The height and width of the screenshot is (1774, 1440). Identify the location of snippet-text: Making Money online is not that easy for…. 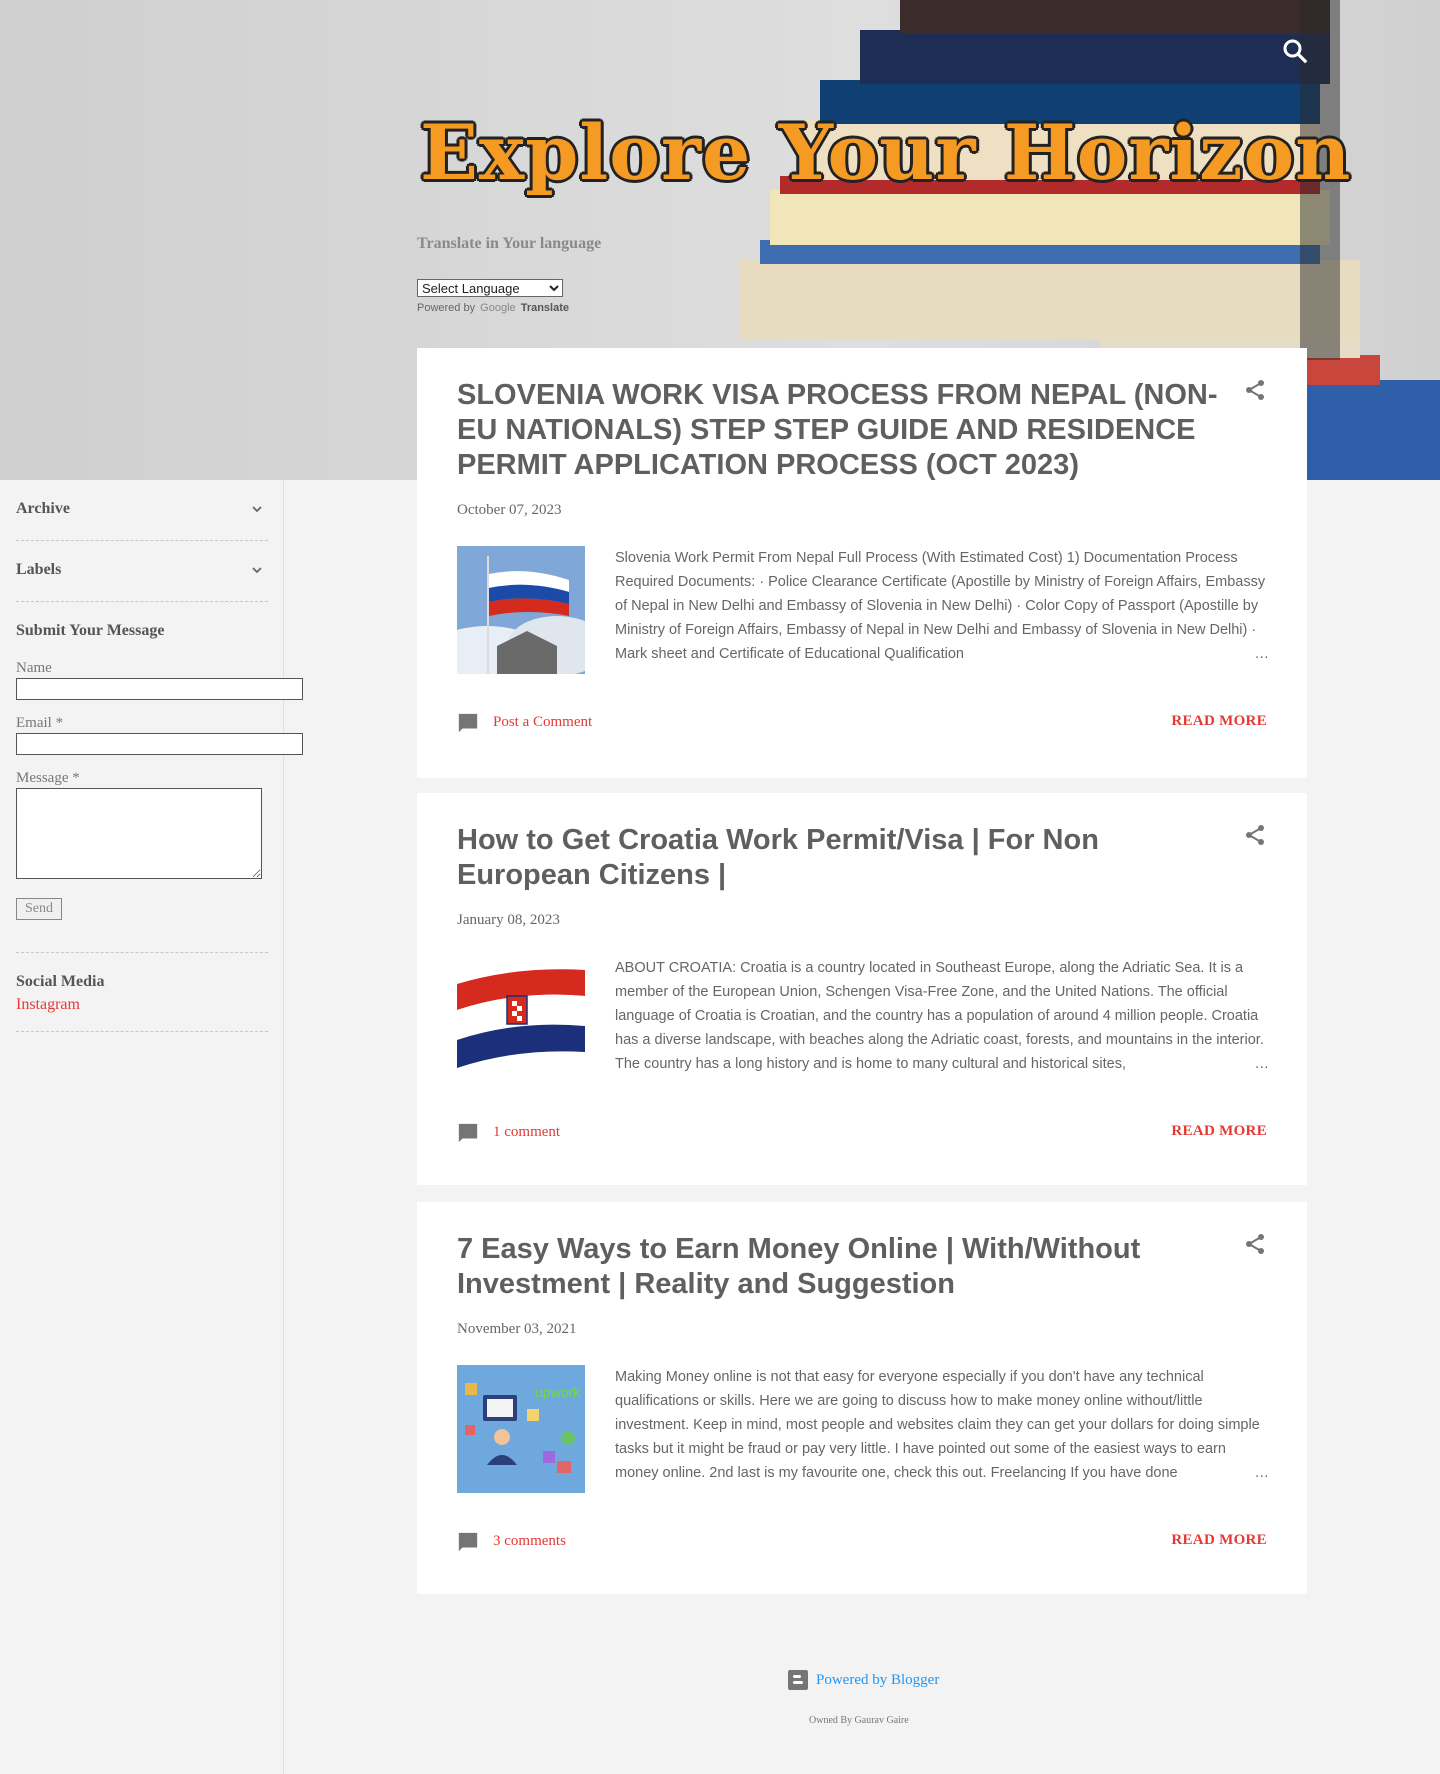
(937, 1425).